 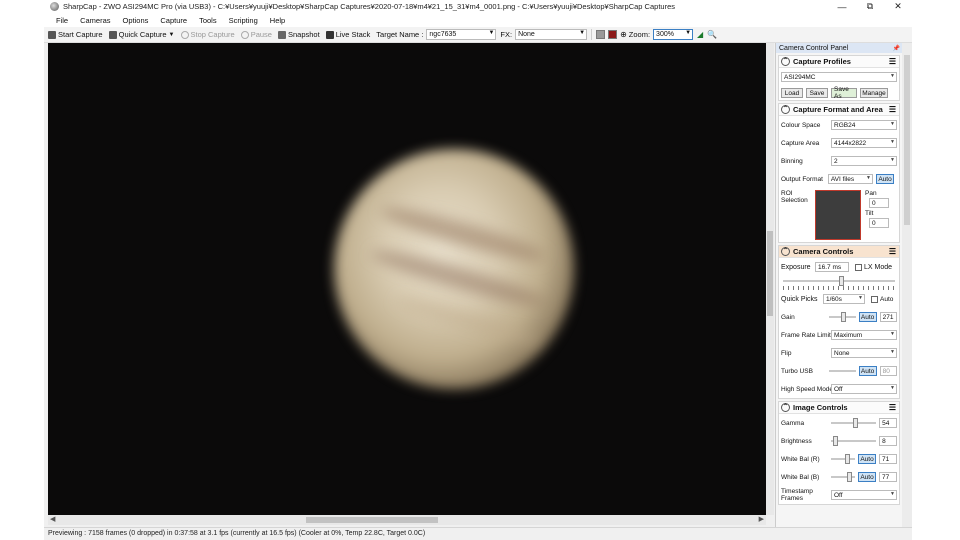 What do you see at coordinates (277, 20) in the screenshot?
I see `menu-help: Help` at bounding box center [277, 20].